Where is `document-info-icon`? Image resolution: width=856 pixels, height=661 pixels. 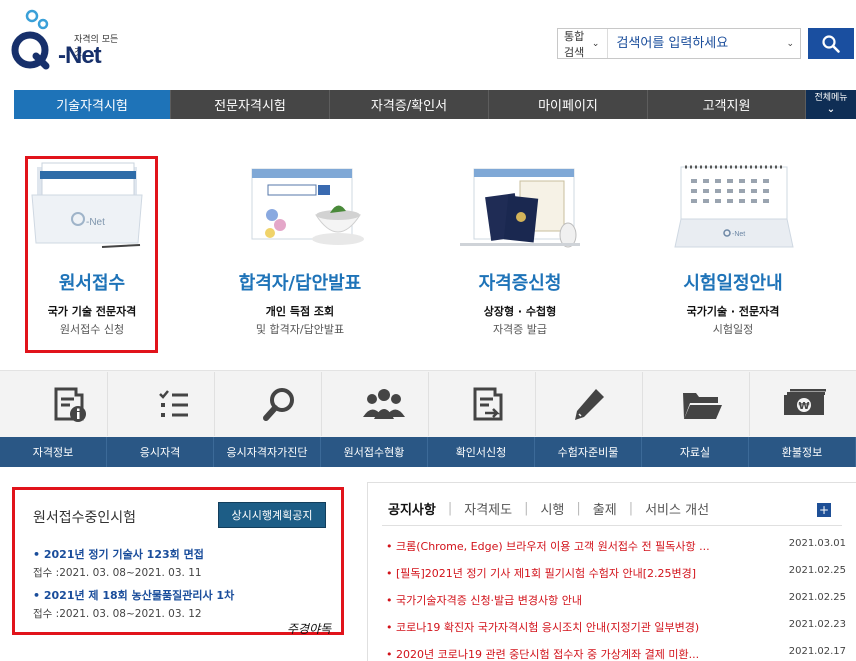 document-info-icon is located at coordinates (70, 405).